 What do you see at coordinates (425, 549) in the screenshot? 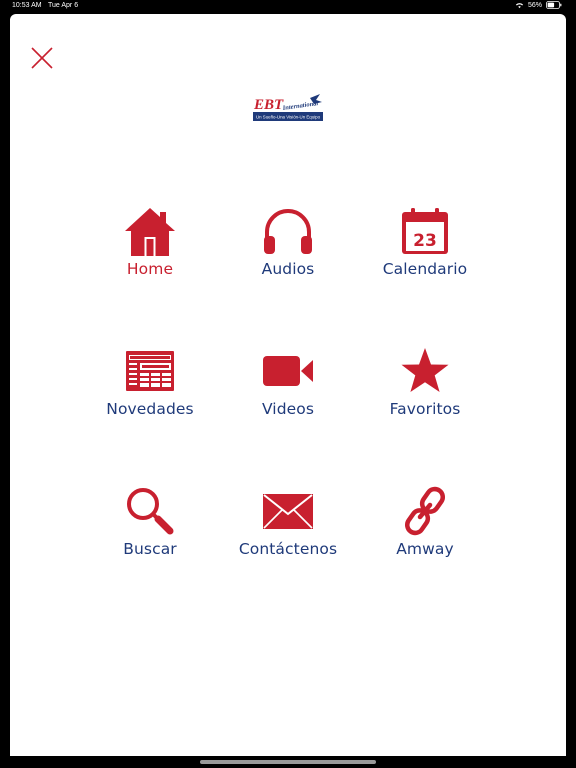
I see `menu-label-amway: Amway` at bounding box center [425, 549].